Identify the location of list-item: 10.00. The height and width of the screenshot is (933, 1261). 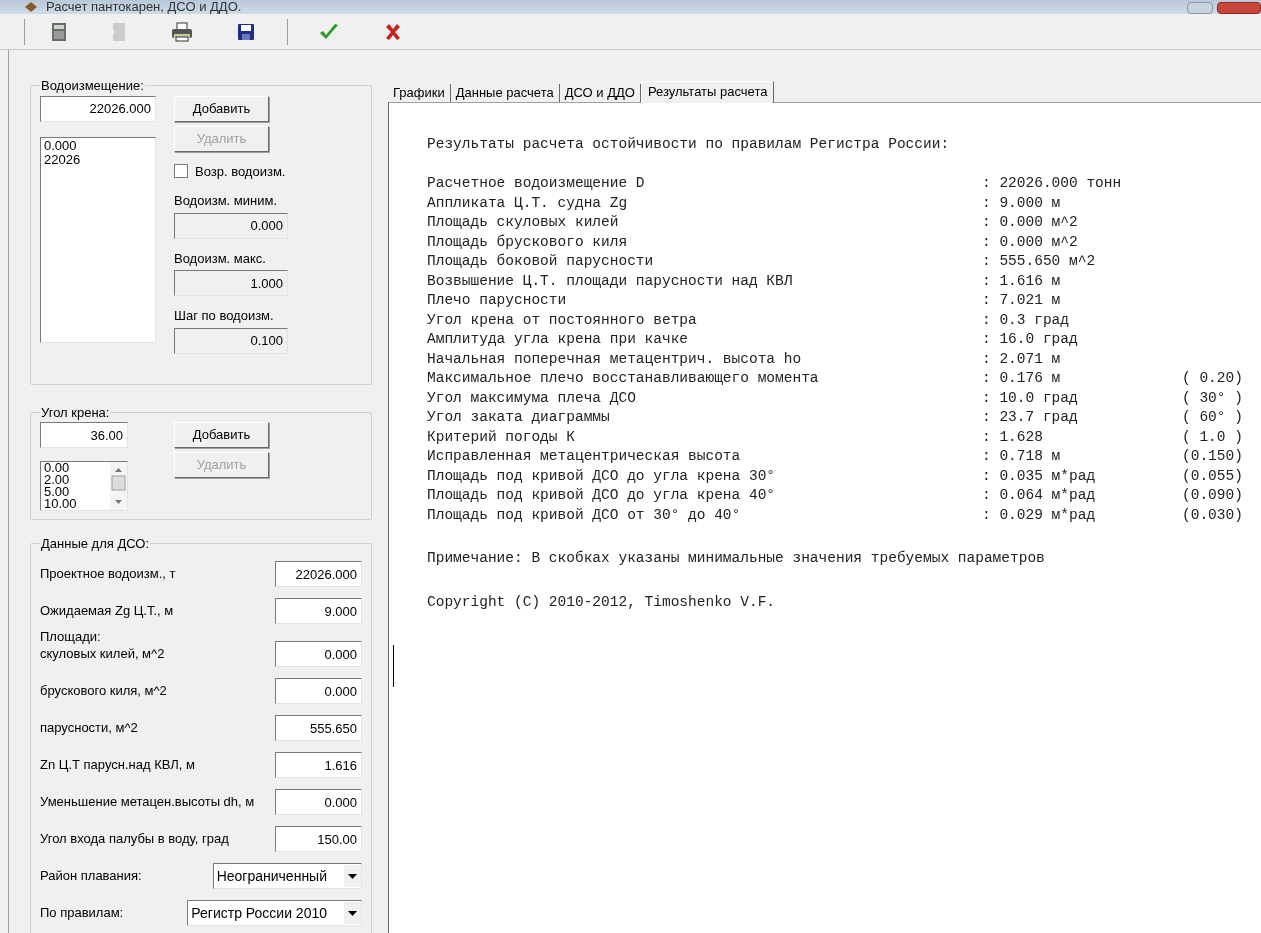
(77, 504).